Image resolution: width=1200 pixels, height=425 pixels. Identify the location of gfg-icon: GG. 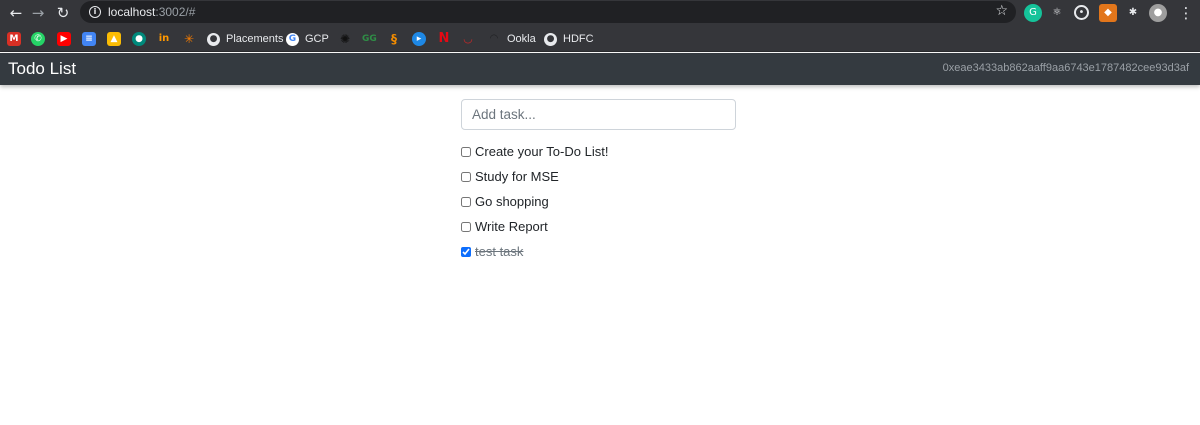
(369, 39).